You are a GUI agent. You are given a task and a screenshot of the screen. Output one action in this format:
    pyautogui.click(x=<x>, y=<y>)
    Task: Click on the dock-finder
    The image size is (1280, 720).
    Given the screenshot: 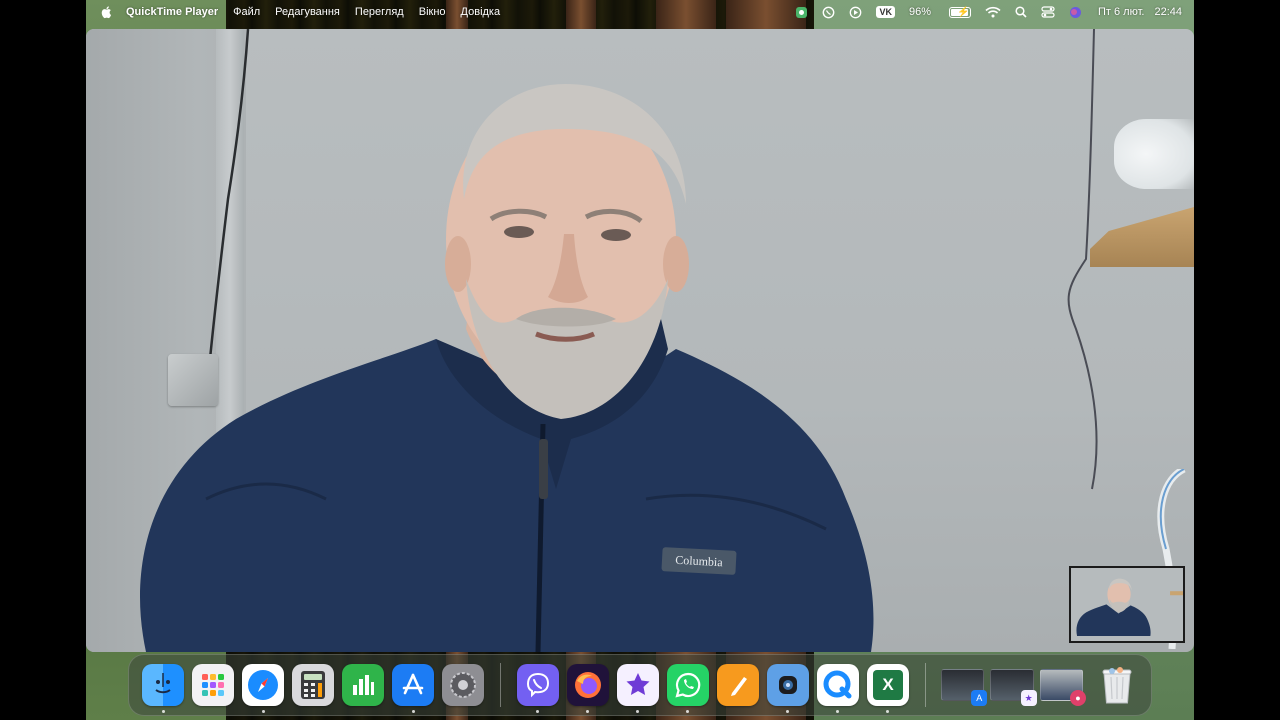 What is the action you would take?
    pyautogui.click(x=163, y=688)
    